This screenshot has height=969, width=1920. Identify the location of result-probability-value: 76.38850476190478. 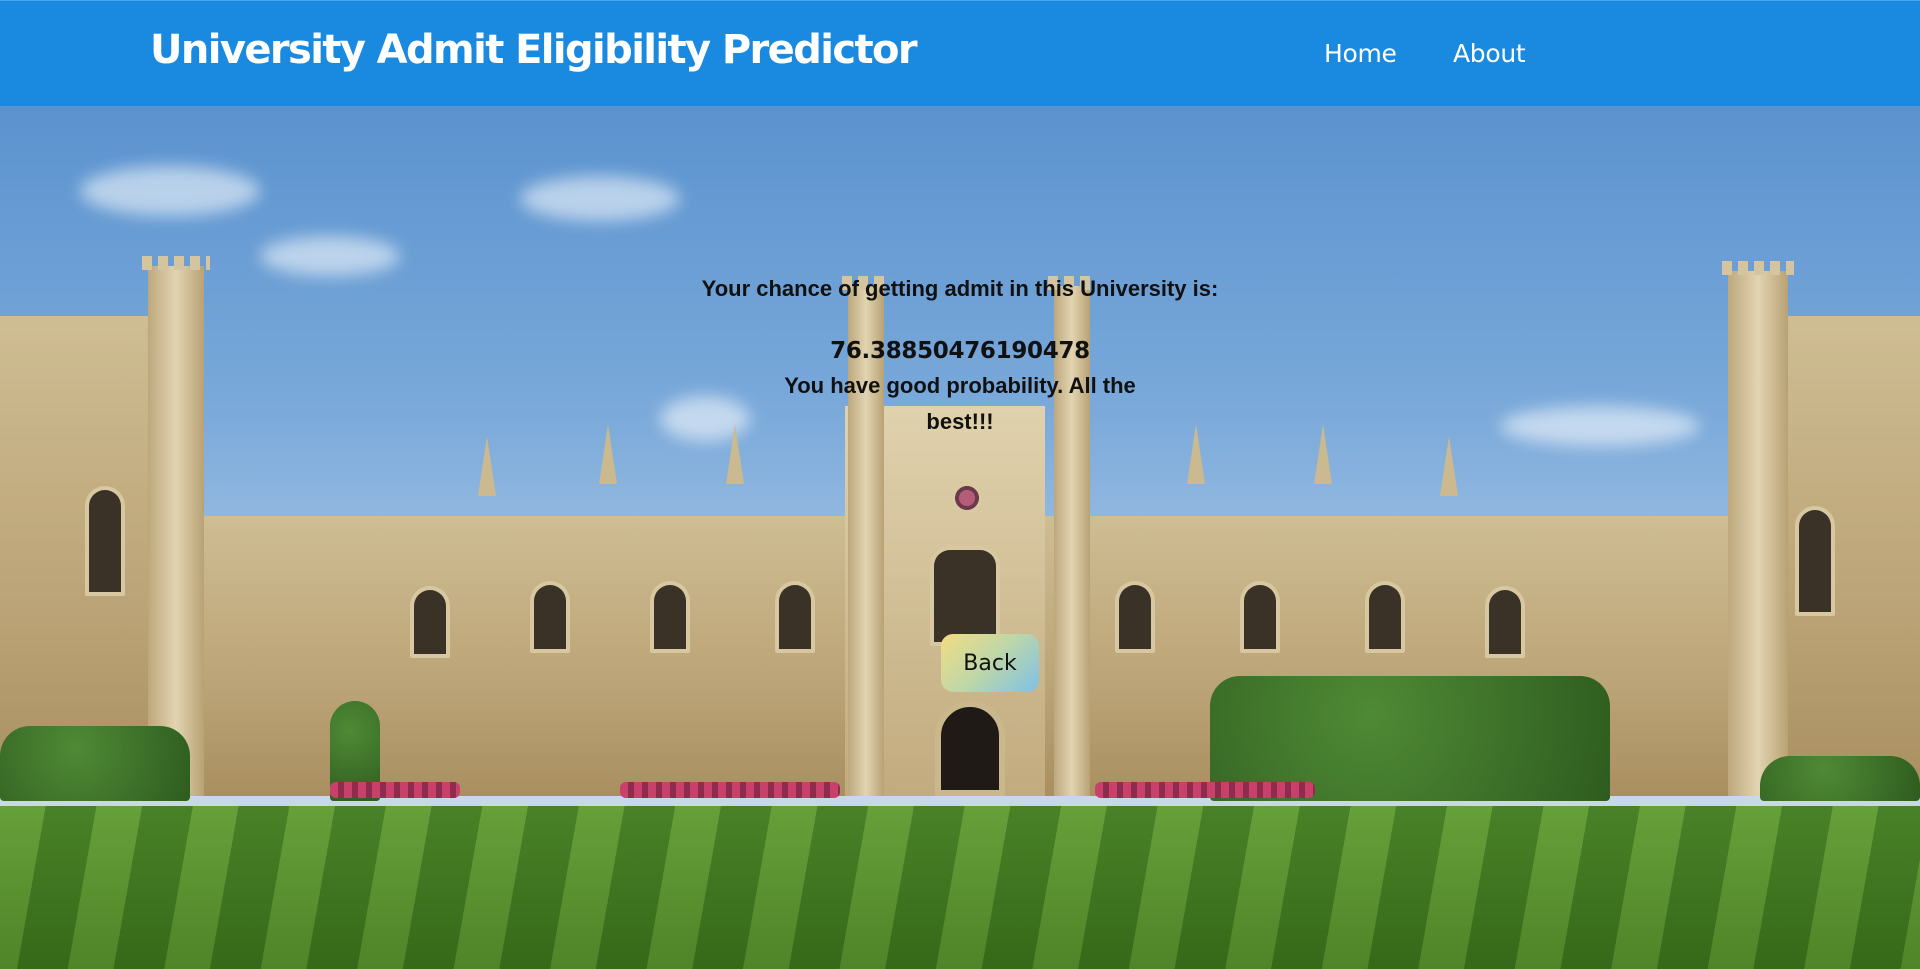
(960, 351).